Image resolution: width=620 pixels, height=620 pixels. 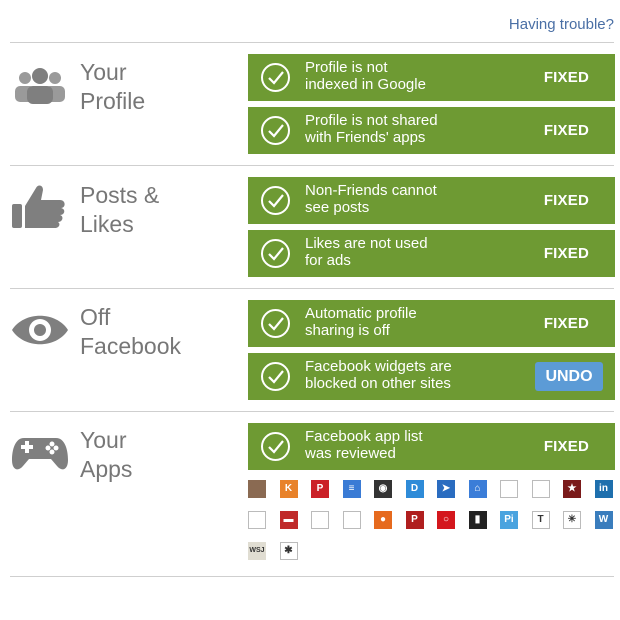 What do you see at coordinates (288, 520) in the screenshot?
I see `red-app-icon: ▬` at bounding box center [288, 520].